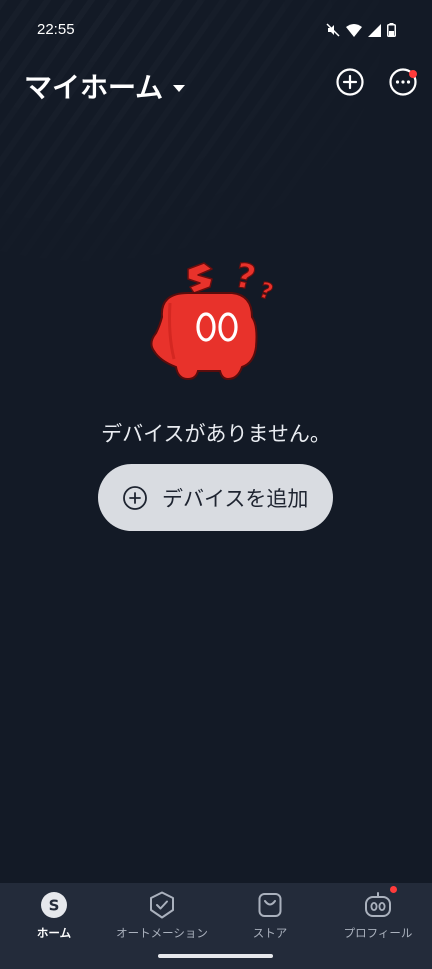  I want to click on home-s-icon: S, so click(54, 905).